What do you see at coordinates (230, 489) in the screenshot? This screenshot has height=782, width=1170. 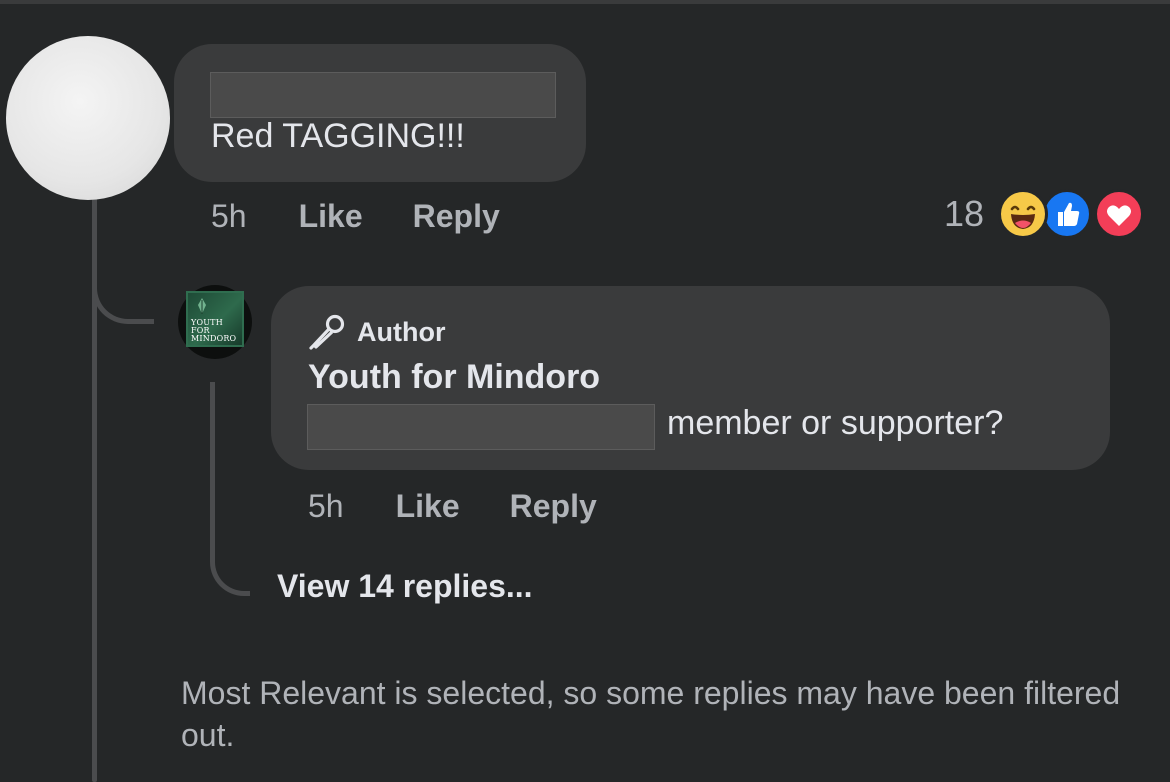 I see `reply-thread-connector` at bounding box center [230, 489].